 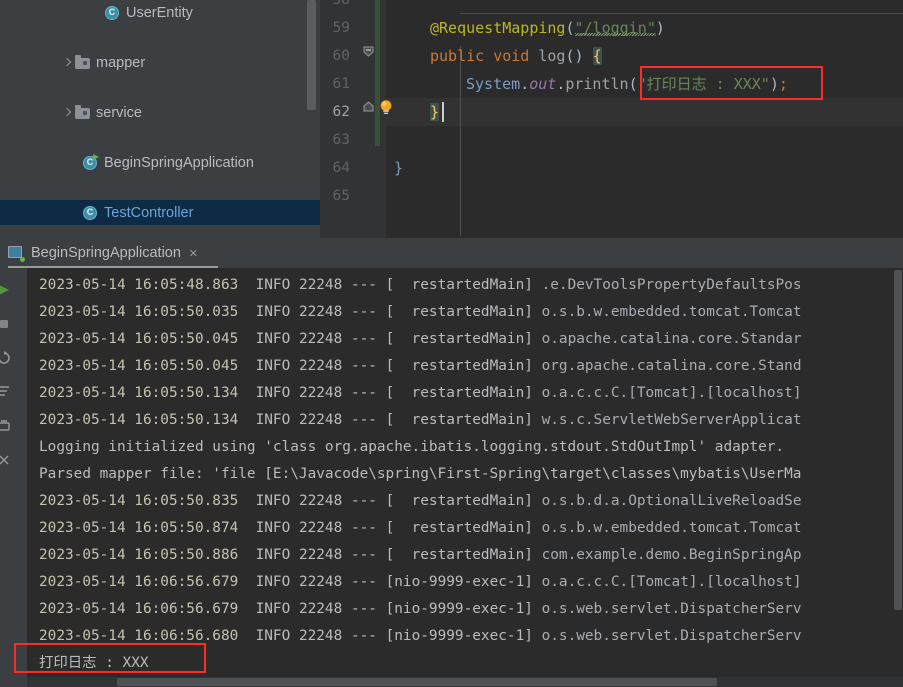 I want to click on log-timestamp: 2023-05-14 16:05:50.035, so click(x=139, y=312).